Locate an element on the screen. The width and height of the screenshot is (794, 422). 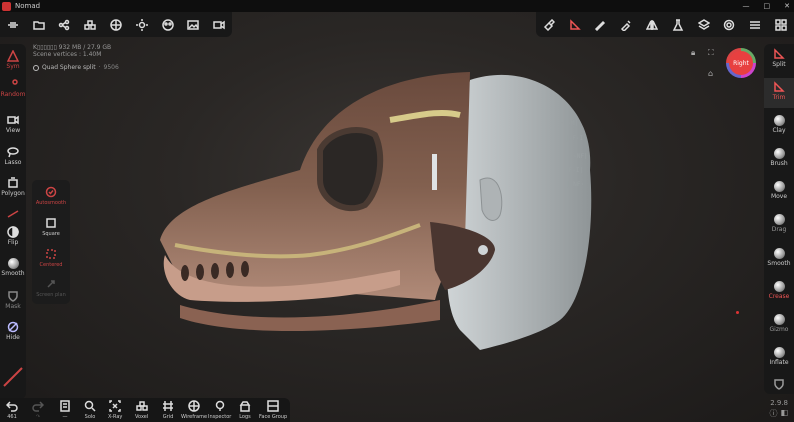
check-shield-icon is located at coordinates (51, 192).